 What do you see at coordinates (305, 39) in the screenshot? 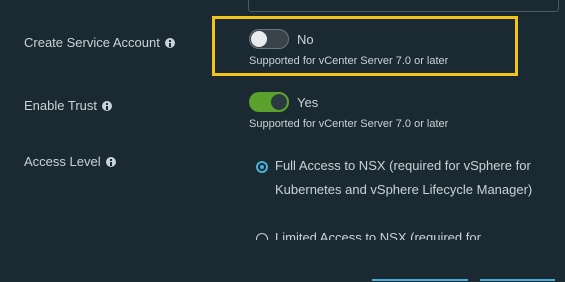
I see `create-service-account-toggle-text: No` at bounding box center [305, 39].